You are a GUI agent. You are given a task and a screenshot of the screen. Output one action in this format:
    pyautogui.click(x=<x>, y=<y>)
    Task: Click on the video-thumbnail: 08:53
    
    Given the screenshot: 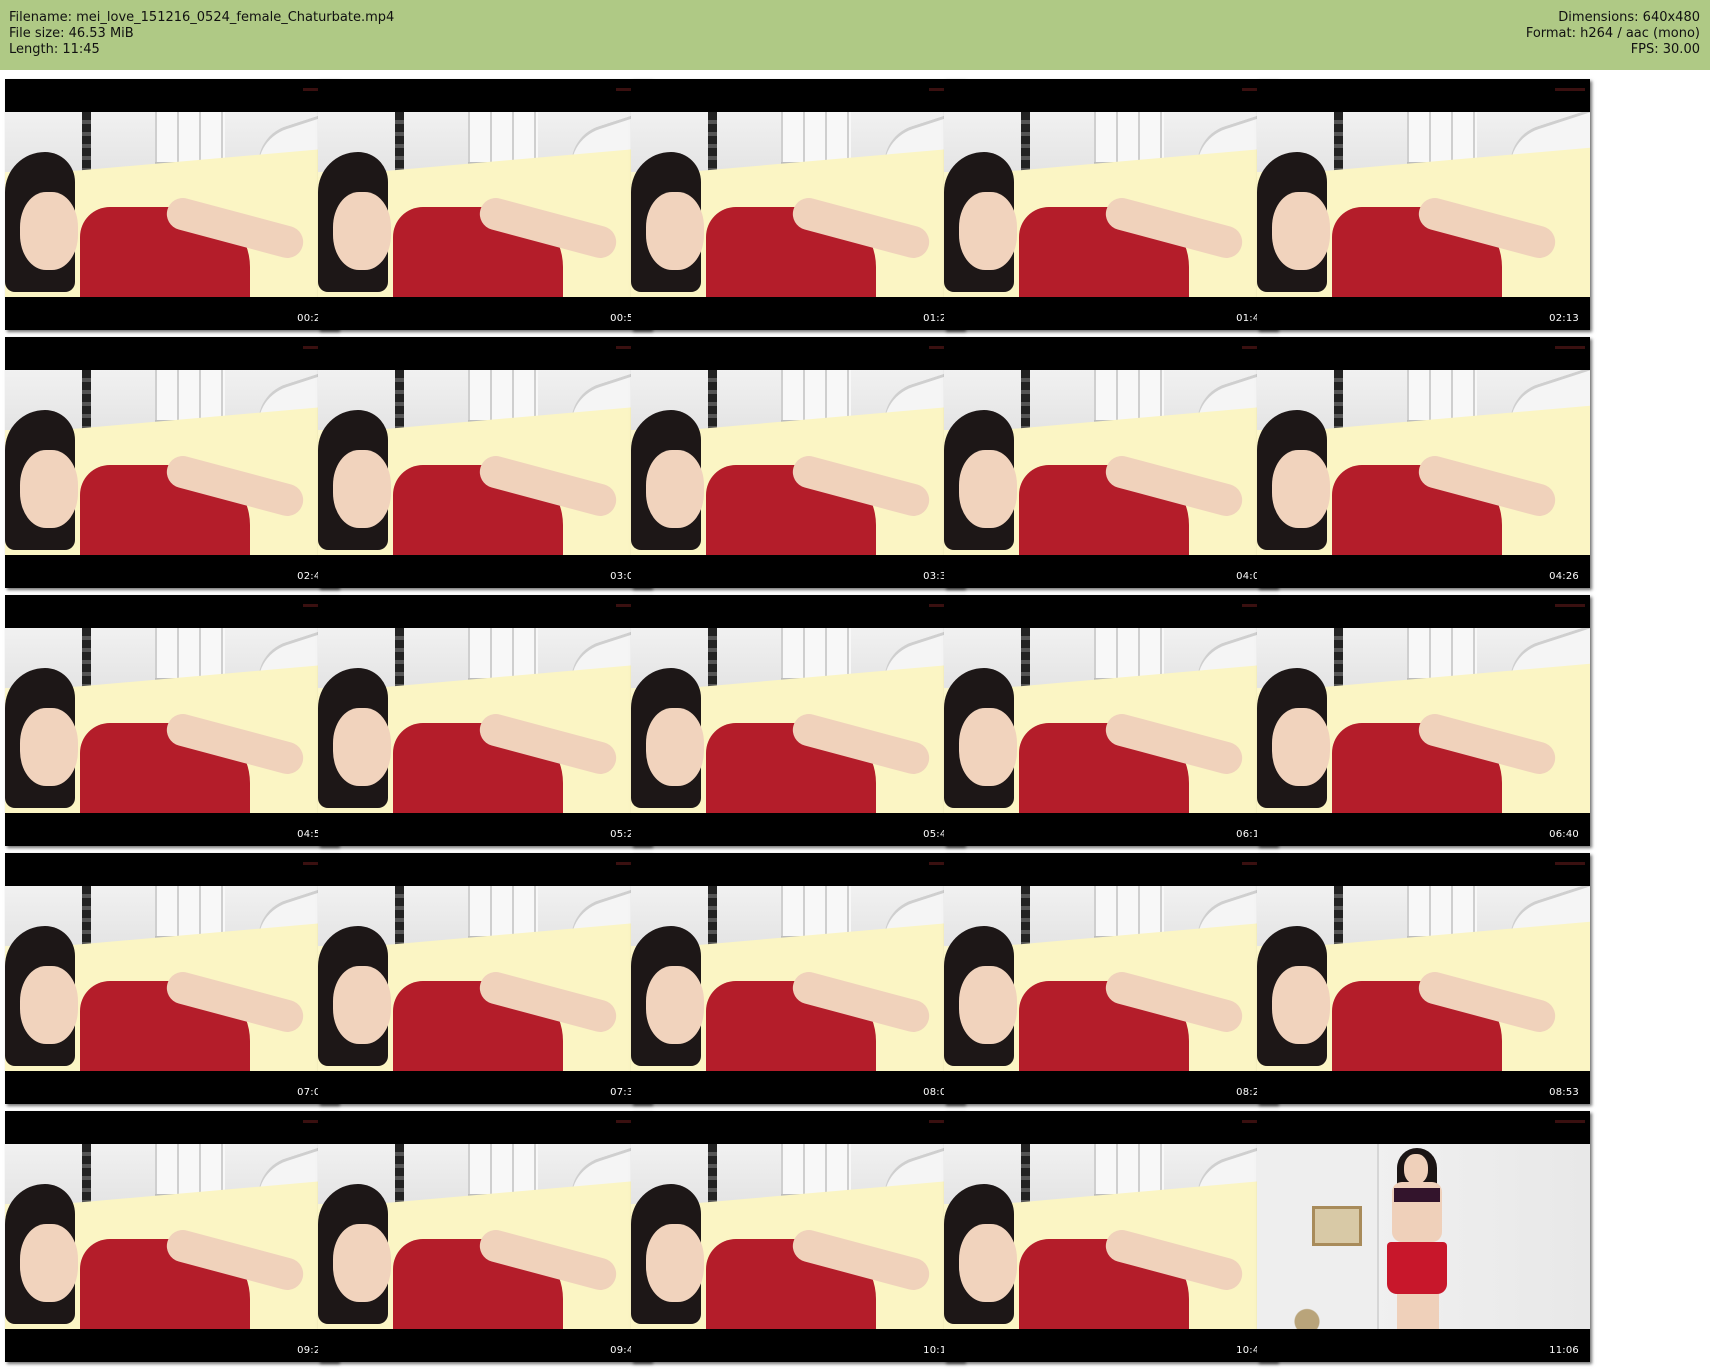 What is the action you would take?
    pyautogui.click(x=1423, y=978)
    